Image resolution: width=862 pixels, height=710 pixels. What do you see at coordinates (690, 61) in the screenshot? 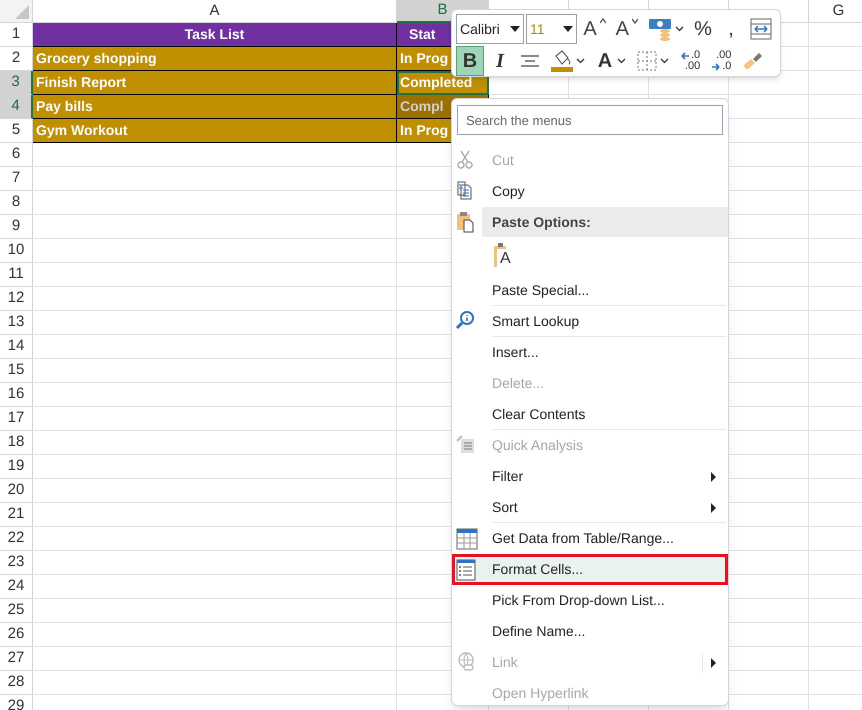
I see `increase-decimal-button: .0 .00` at bounding box center [690, 61].